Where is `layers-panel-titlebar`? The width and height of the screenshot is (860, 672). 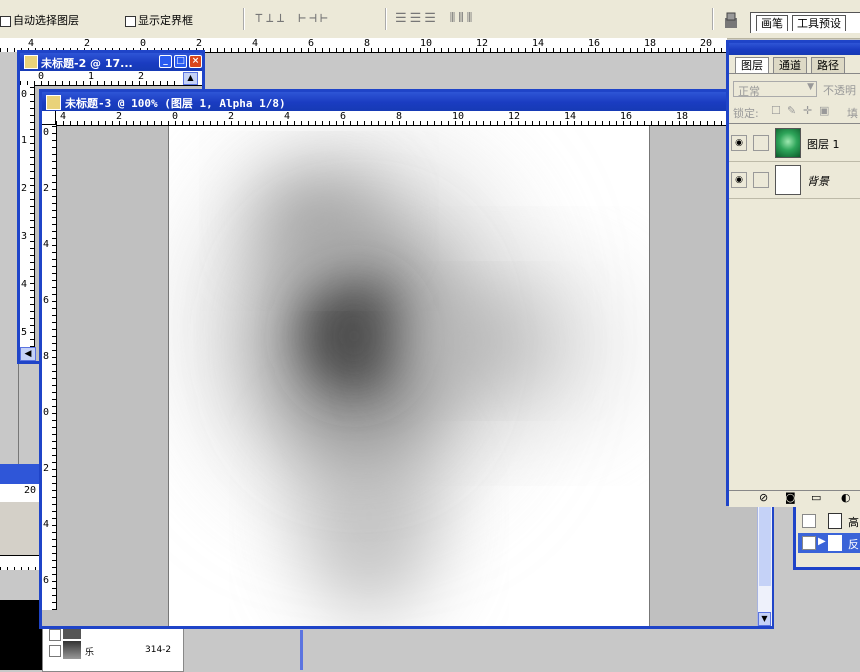
layers-panel-titlebar is located at coordinates (794, 49).